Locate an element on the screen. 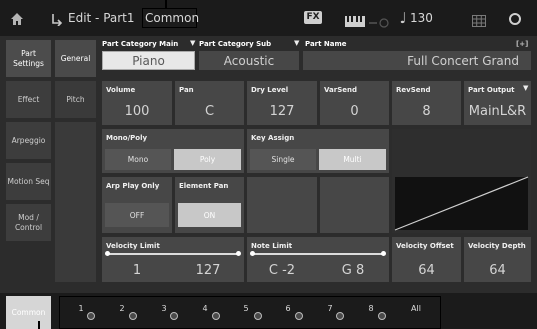 The image size is (537, 329). dry-level-label: Dry Level is located at coordinates (270, 90).